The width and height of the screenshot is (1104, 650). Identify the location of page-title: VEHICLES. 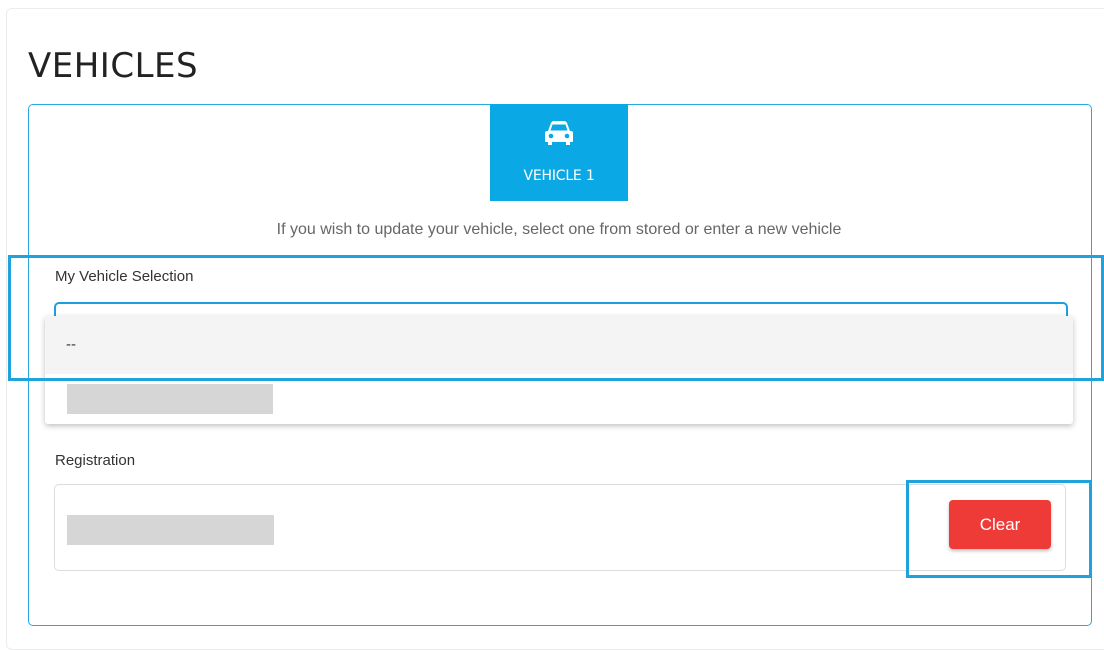
(113, 66).